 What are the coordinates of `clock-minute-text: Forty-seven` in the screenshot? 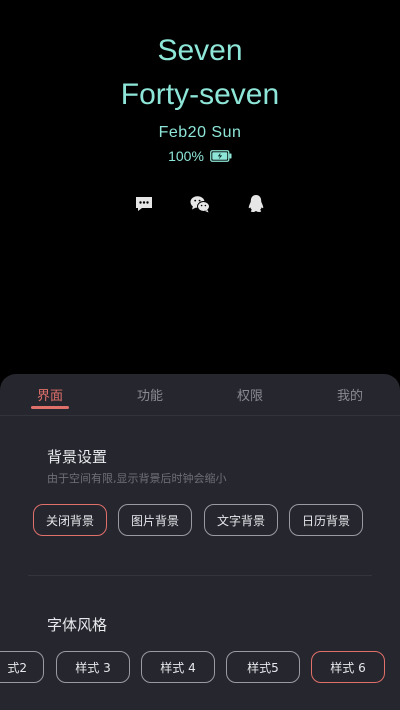 It's located at (200, 94).